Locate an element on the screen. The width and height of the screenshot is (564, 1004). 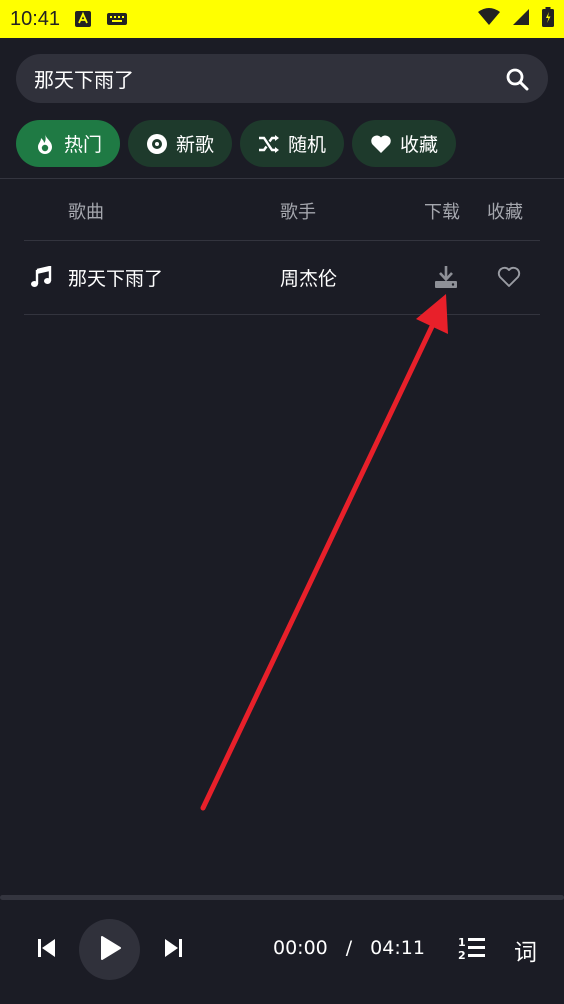
battery-icon is located at coordinates (548, 19).